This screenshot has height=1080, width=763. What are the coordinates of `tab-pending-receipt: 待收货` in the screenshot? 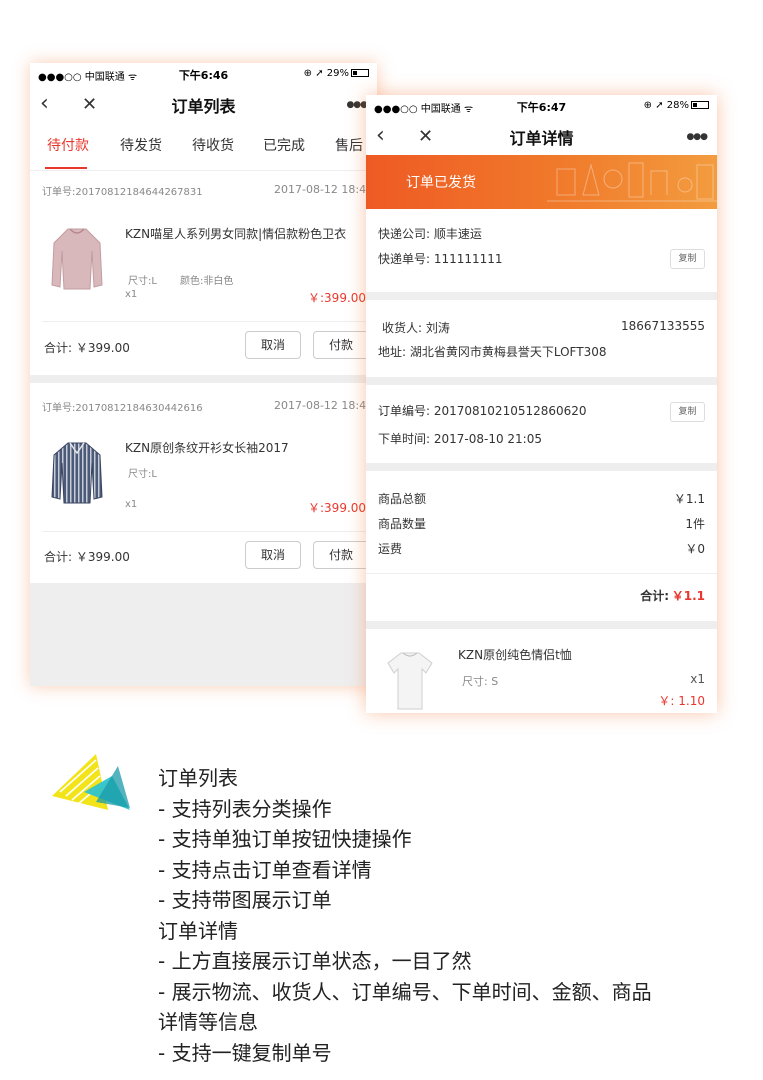 It's located at (213, 145).